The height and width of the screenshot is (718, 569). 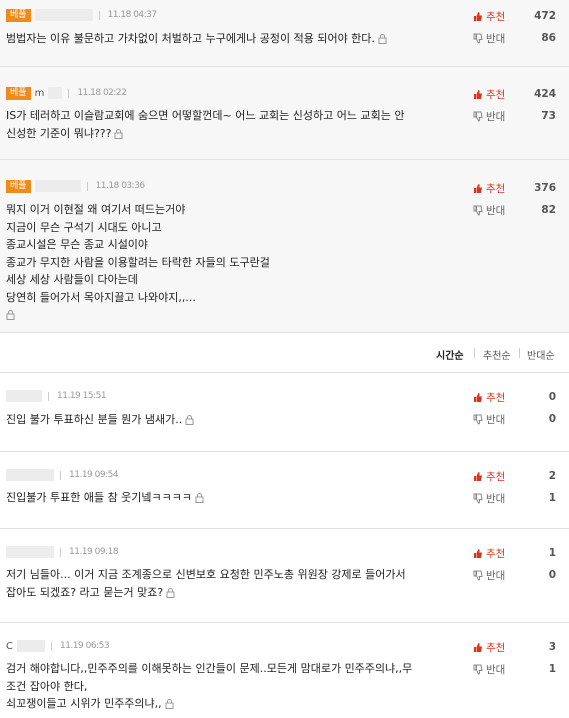 What do you see at coordinates (552, 476) in the screenshot?
I see `recommend-count: 2` at bounding box center [552, 476].